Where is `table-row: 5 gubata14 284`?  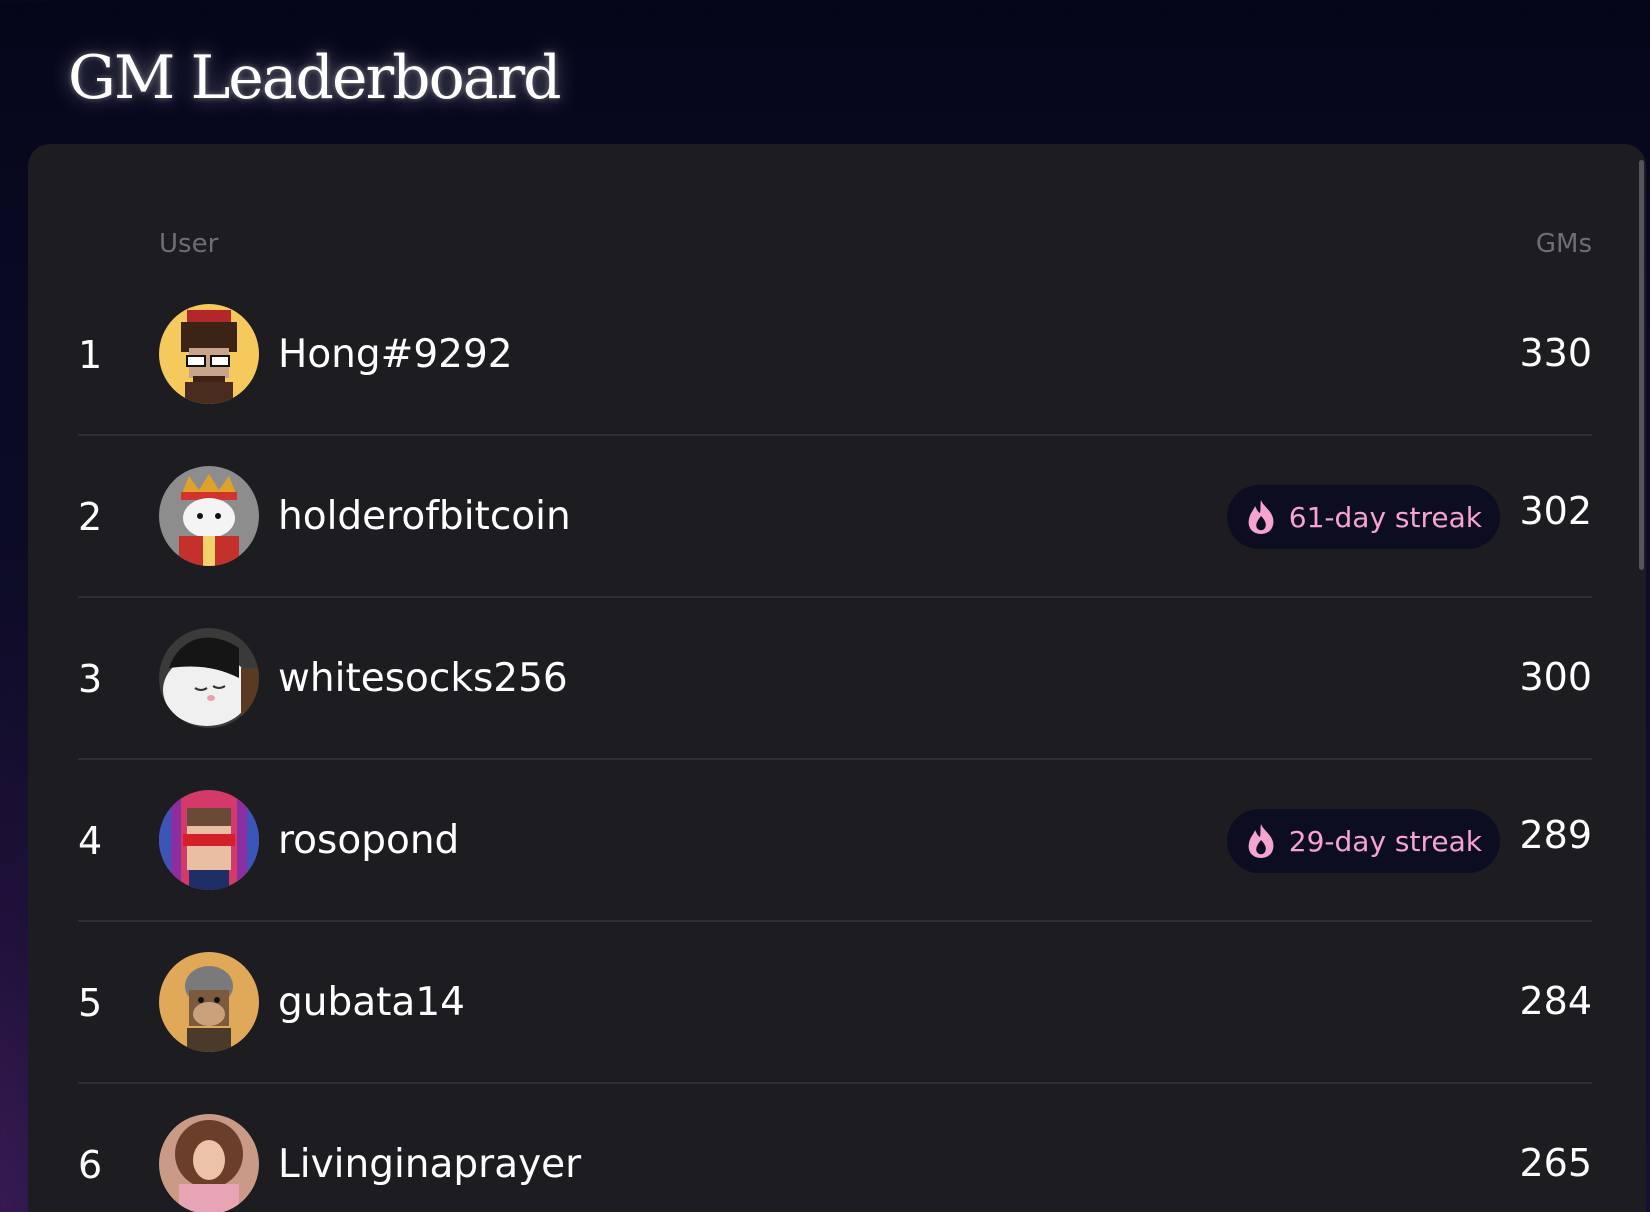
table-row: 5 gubata14 284 is located at coordinates (837, 1003).